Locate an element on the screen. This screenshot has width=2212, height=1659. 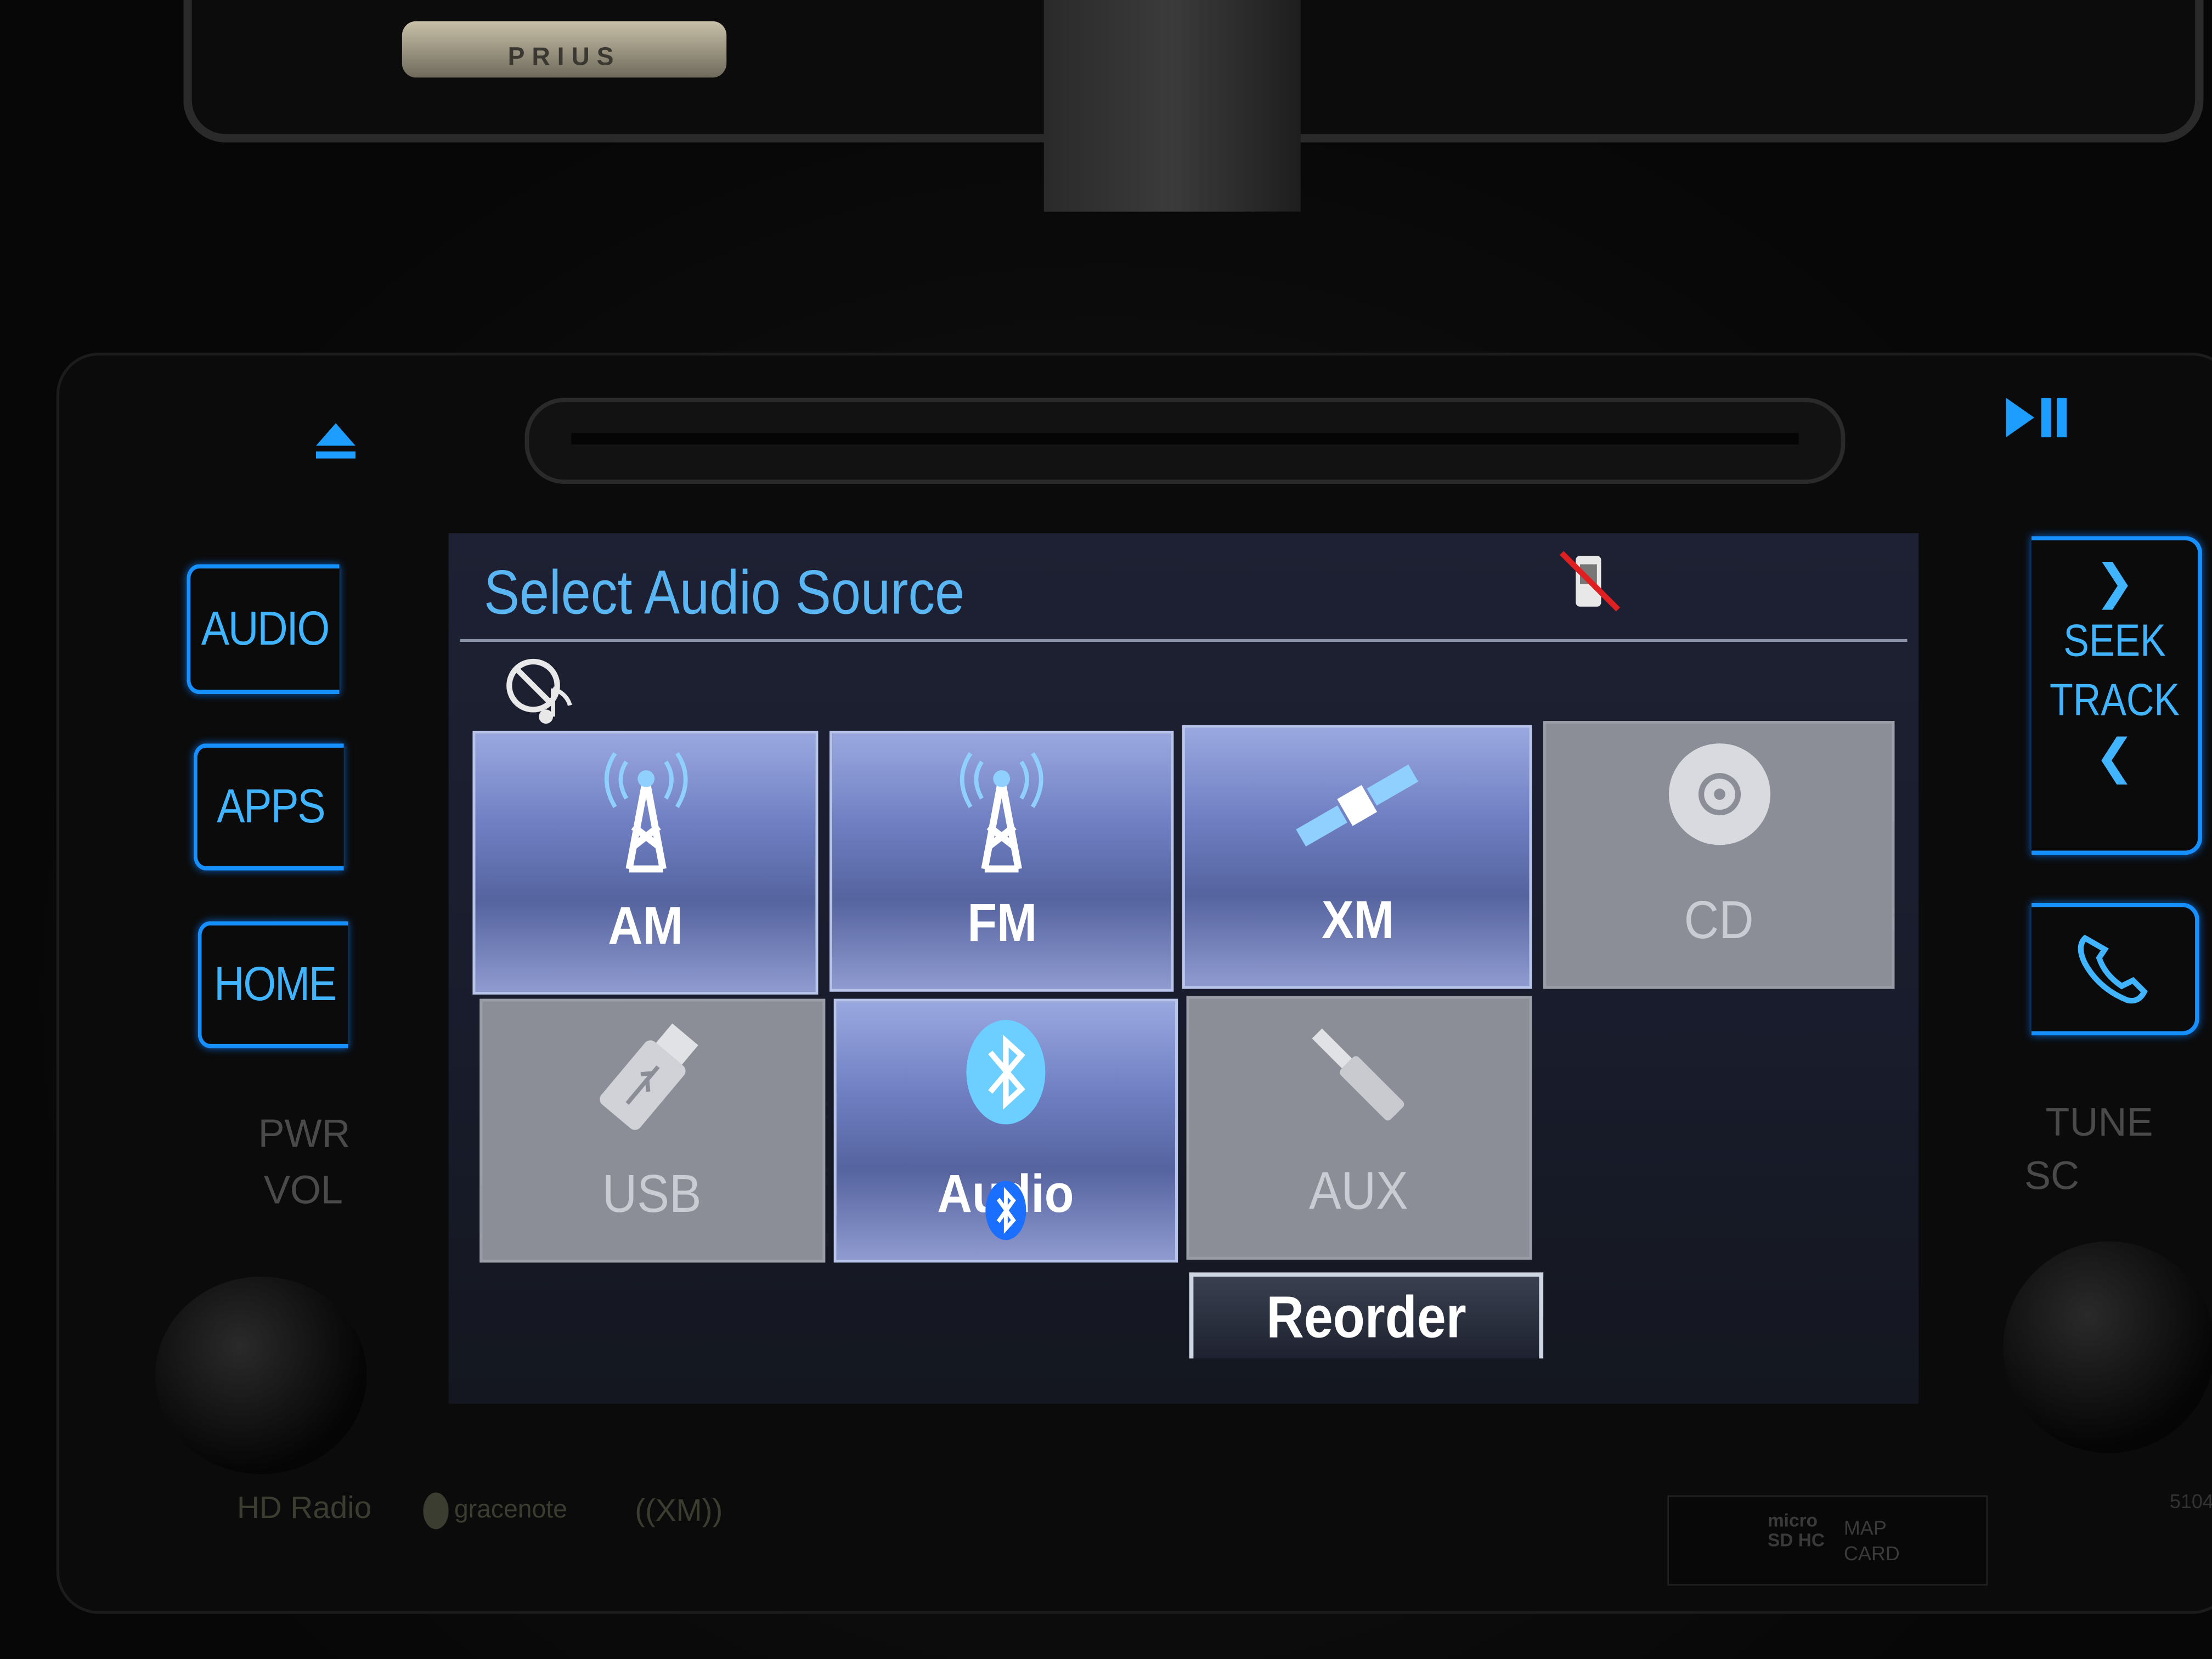
volume-knob is located at coordinates (261, 1376).